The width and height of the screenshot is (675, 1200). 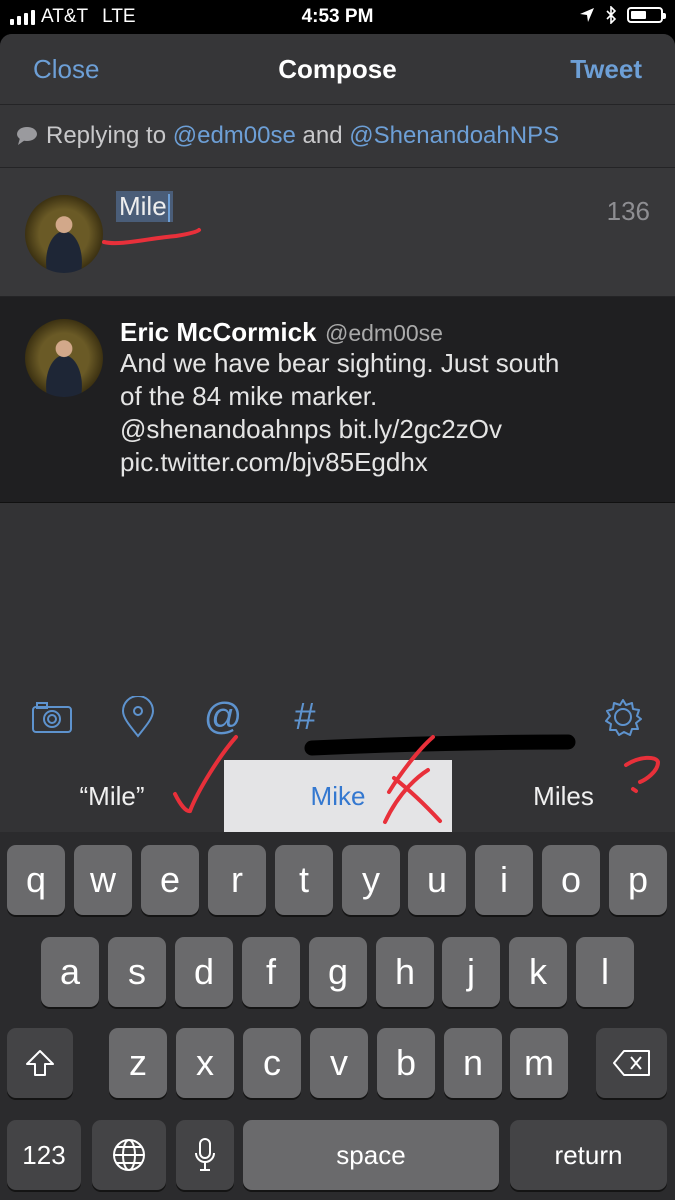 What do you see at coordinates (112, 796) in the screenshot?
I see `suggestion-item: “Mile”` at bounding box center [112, 796].